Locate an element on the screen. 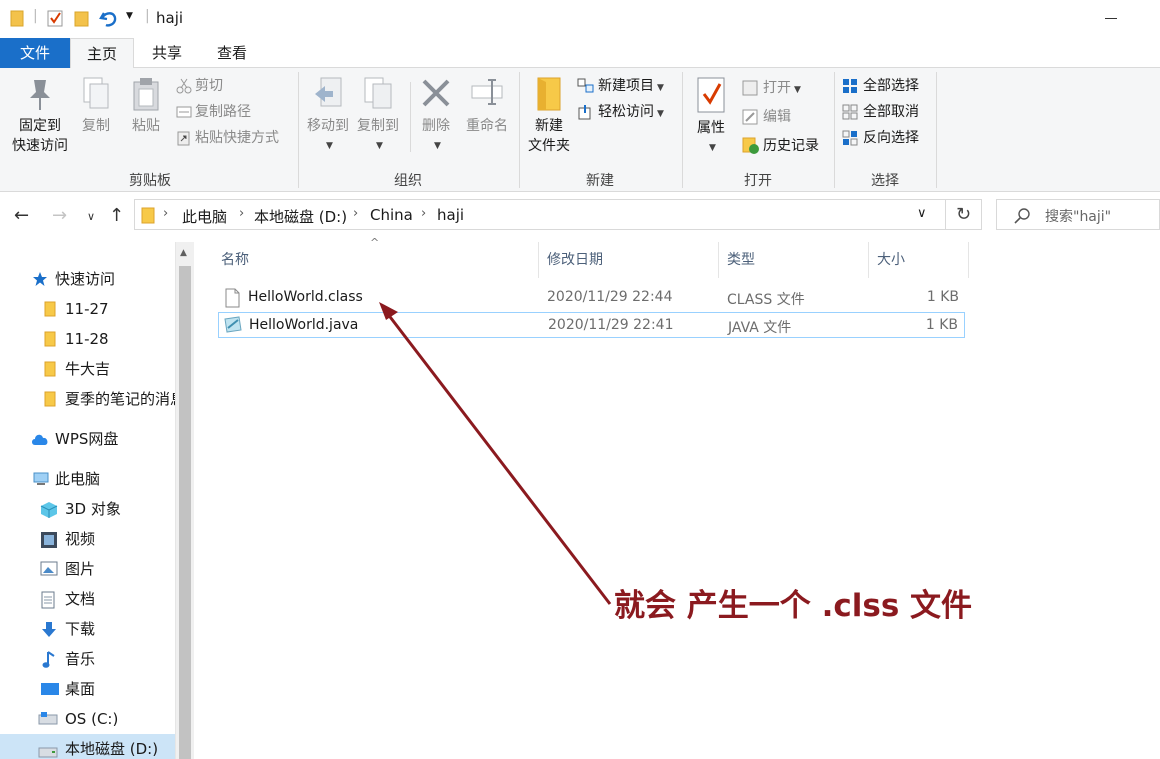  nav-pane-scrollbar: ▲ is located at coordinates (184, 500).